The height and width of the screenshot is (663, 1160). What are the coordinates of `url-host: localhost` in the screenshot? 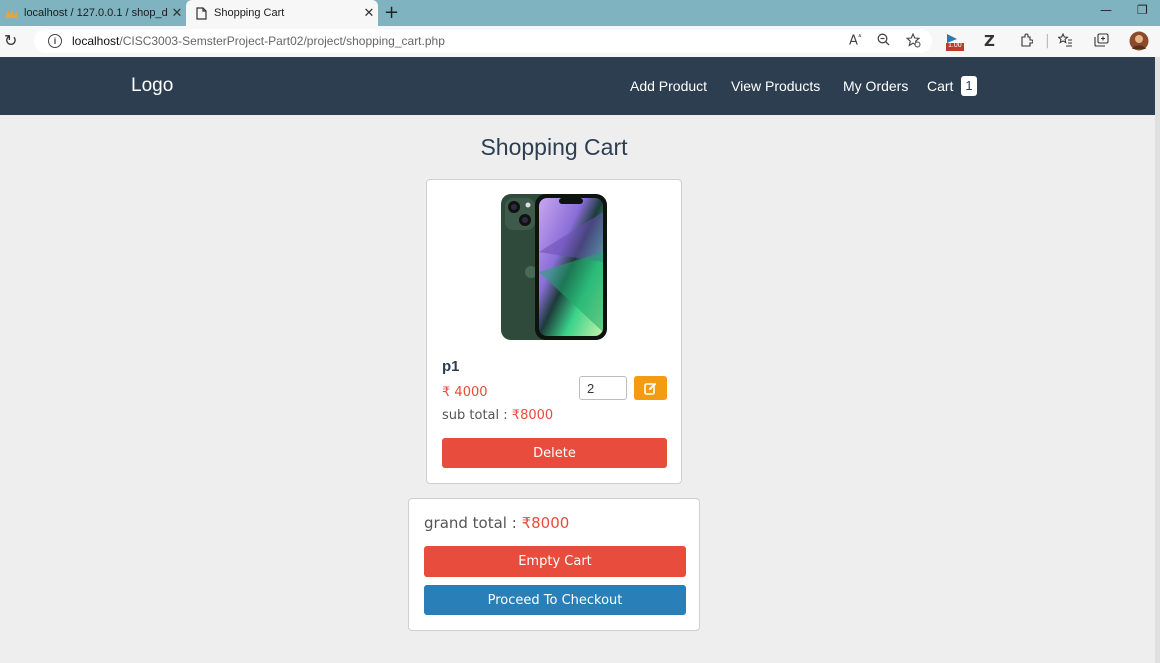 It's located at (96, 41).